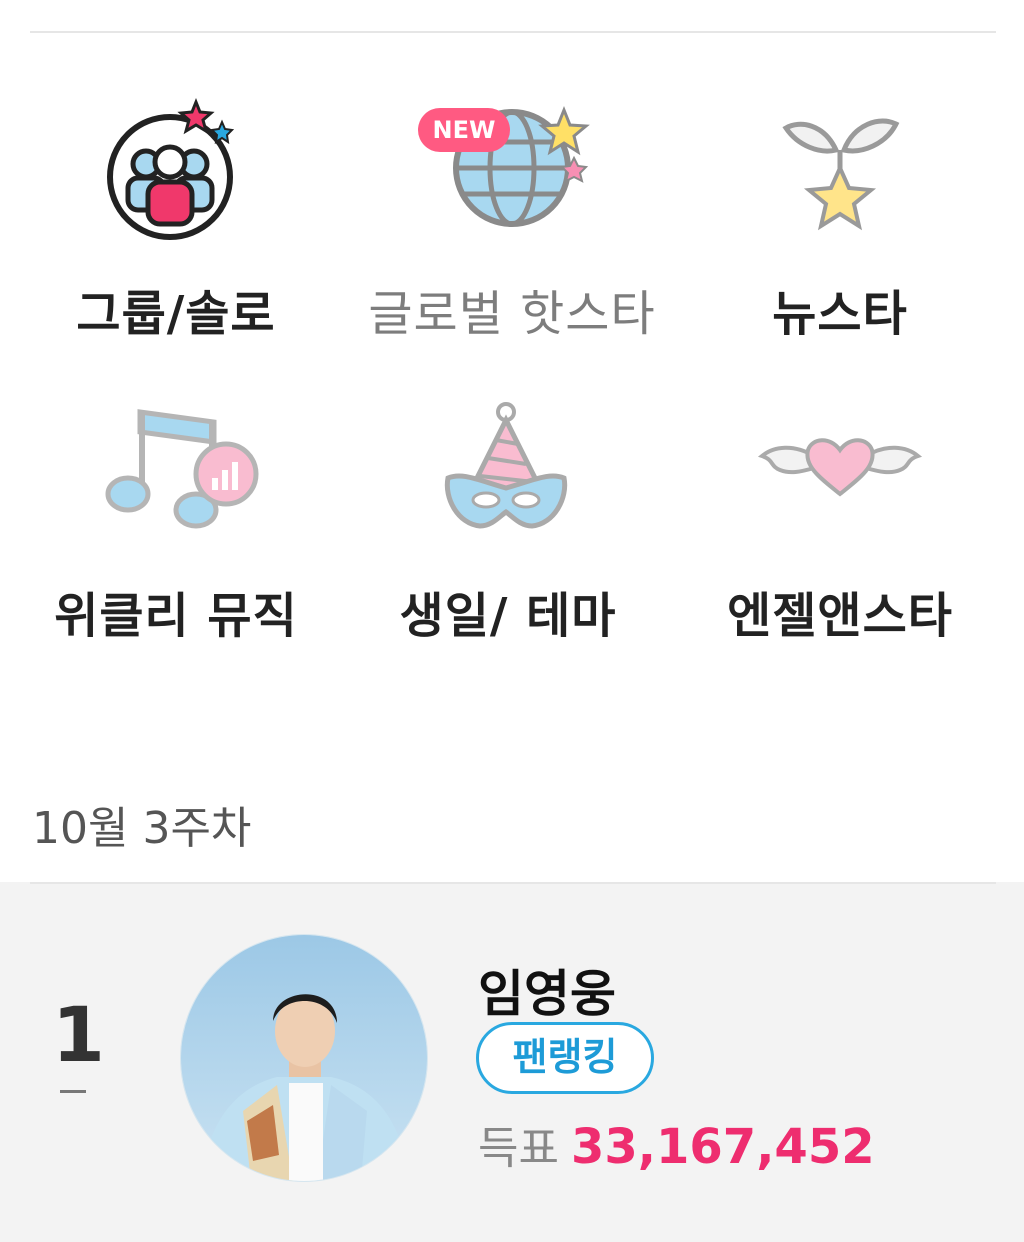 The image size is (1024, 1242). What do you see at coordinates (547, 994) in the screenshot?
I see `artist-name: 임영웅` at bounding box center [547, 994].